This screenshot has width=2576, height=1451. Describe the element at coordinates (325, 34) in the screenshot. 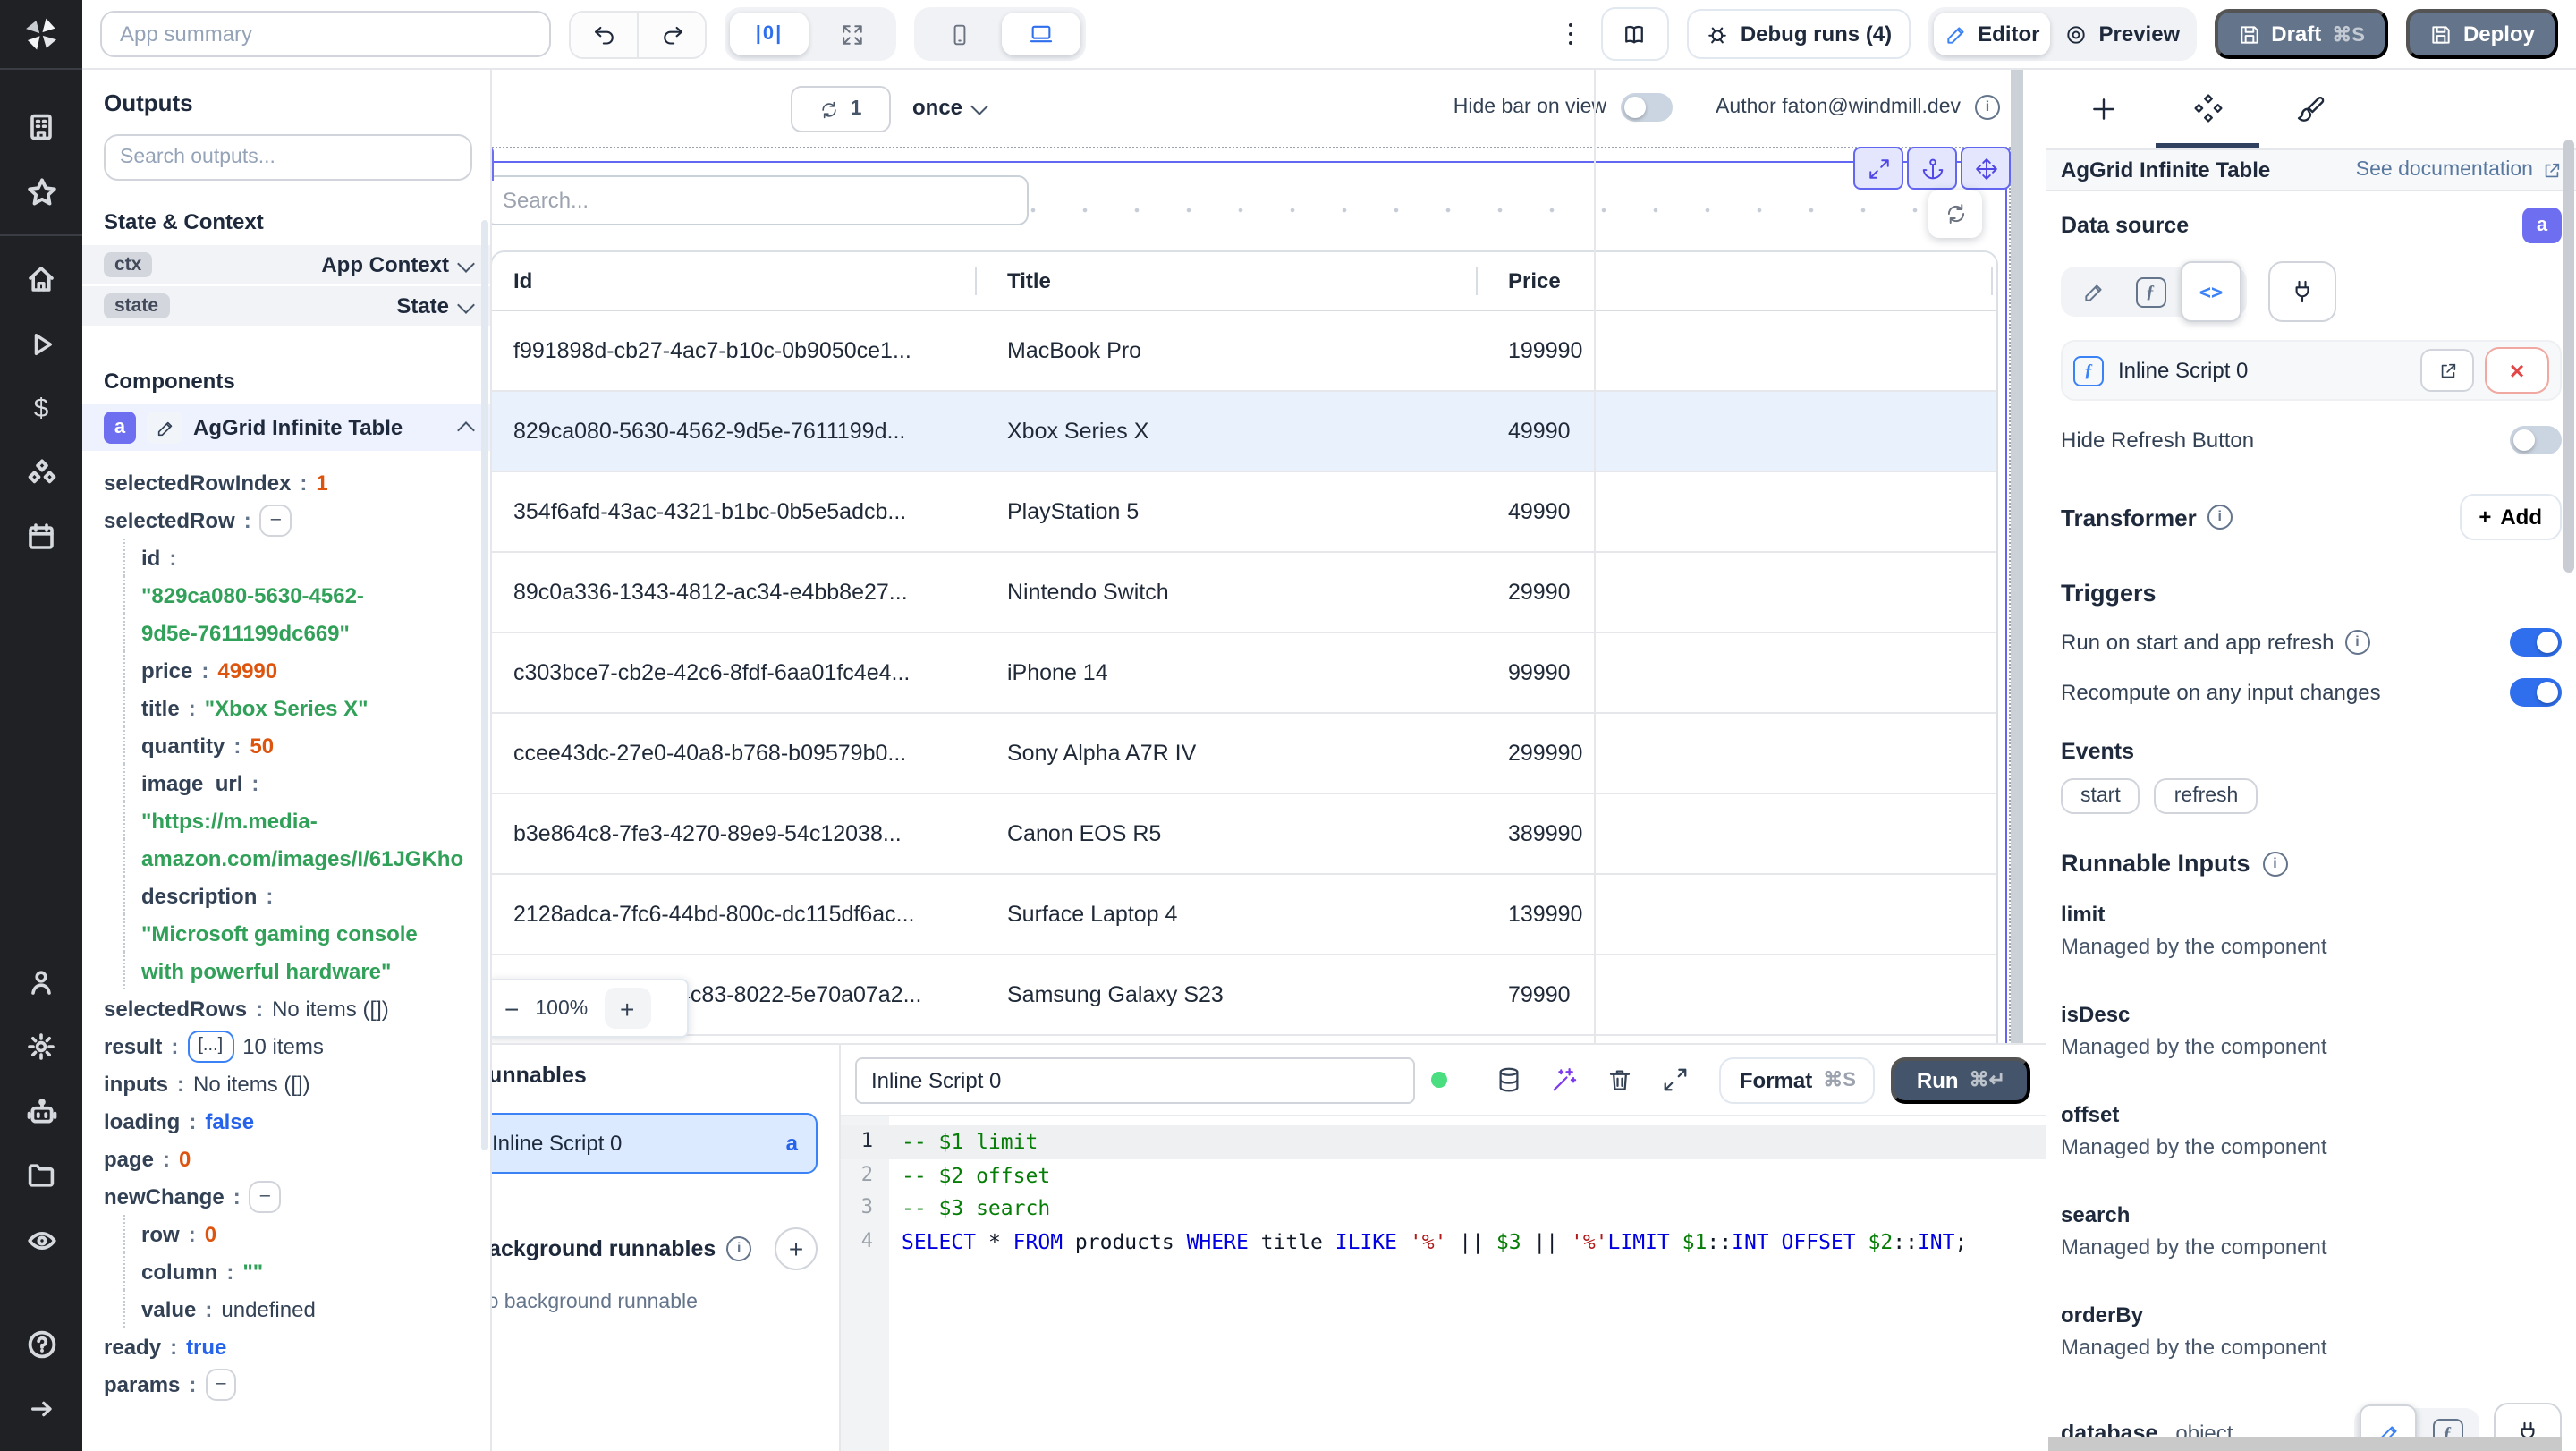

I see `app-summary-input` at that location.